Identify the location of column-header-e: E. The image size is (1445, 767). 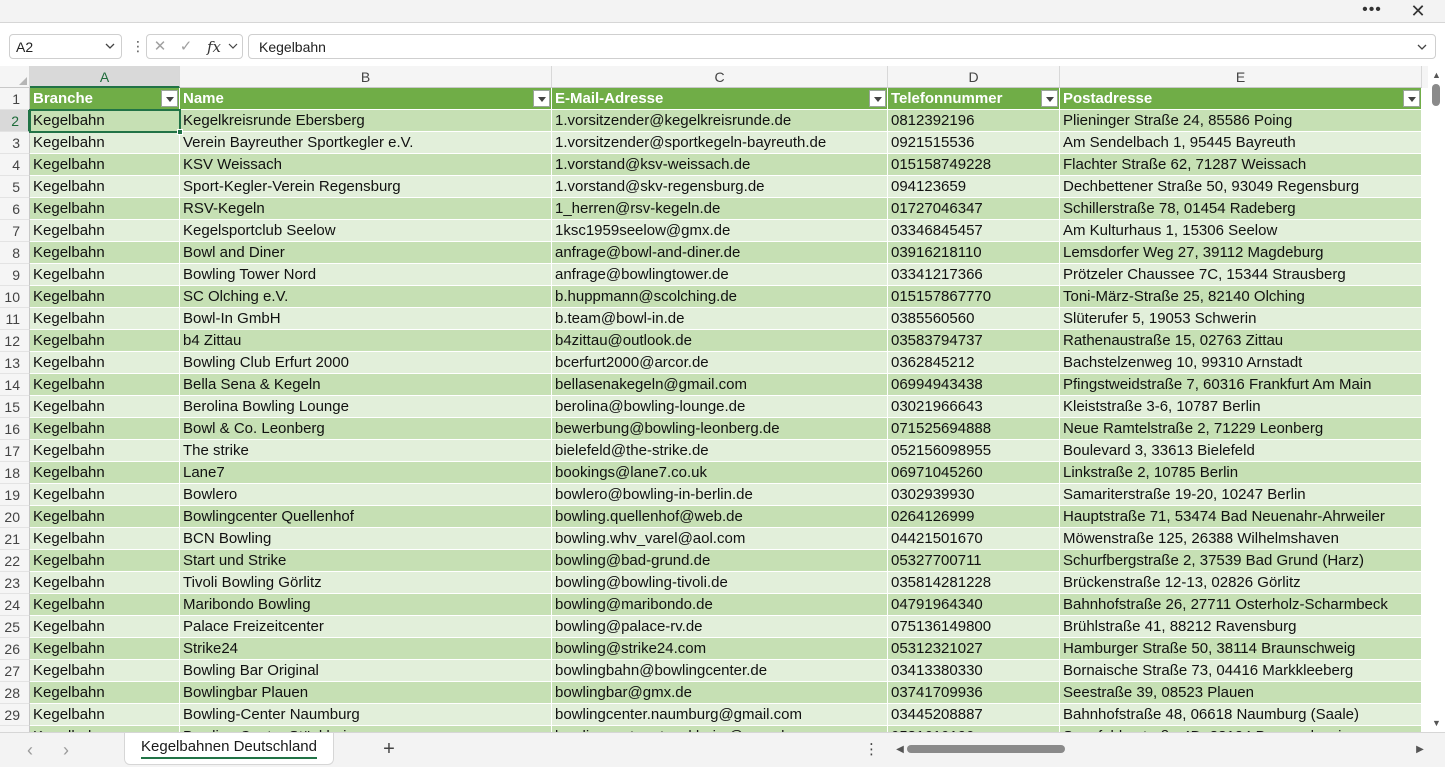
(1241, 77).